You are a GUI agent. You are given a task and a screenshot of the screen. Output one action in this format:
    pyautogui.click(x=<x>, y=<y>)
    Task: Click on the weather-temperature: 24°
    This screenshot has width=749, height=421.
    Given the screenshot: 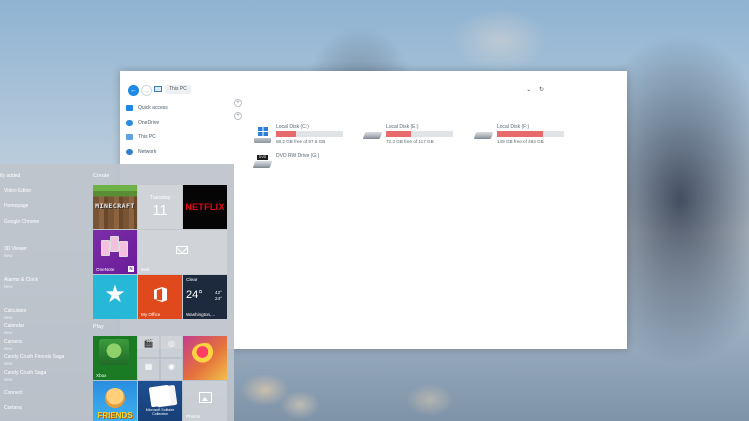 What is the action you would take?
    pyautogui.click(x=194, y=295)
    